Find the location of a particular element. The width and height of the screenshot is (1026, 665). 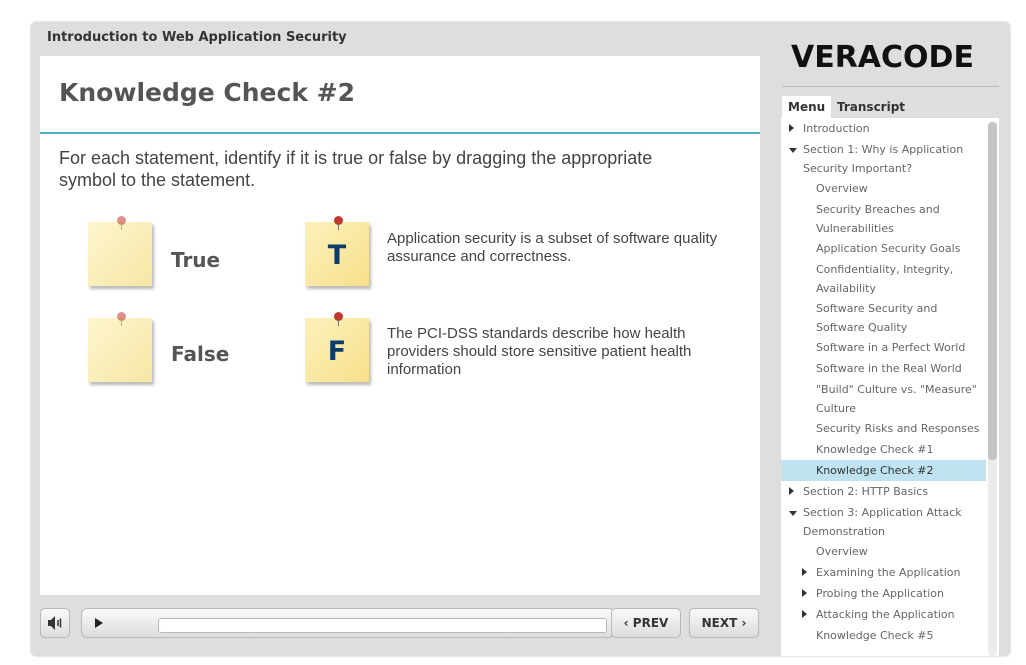

menu-item: Section 2: HTTP Basics is located at coordinates (883, 491).